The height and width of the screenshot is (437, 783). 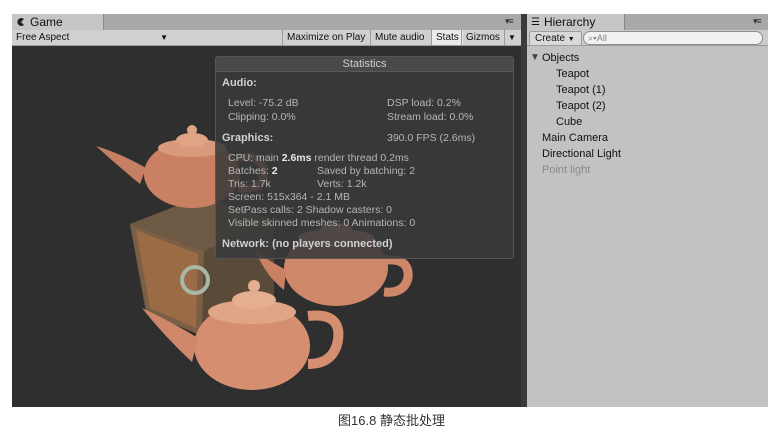 What do you see at coordinates (592, 38) in the screenshot?
I see `search-icon: ⌕▾` at bounding box center [592, 38].